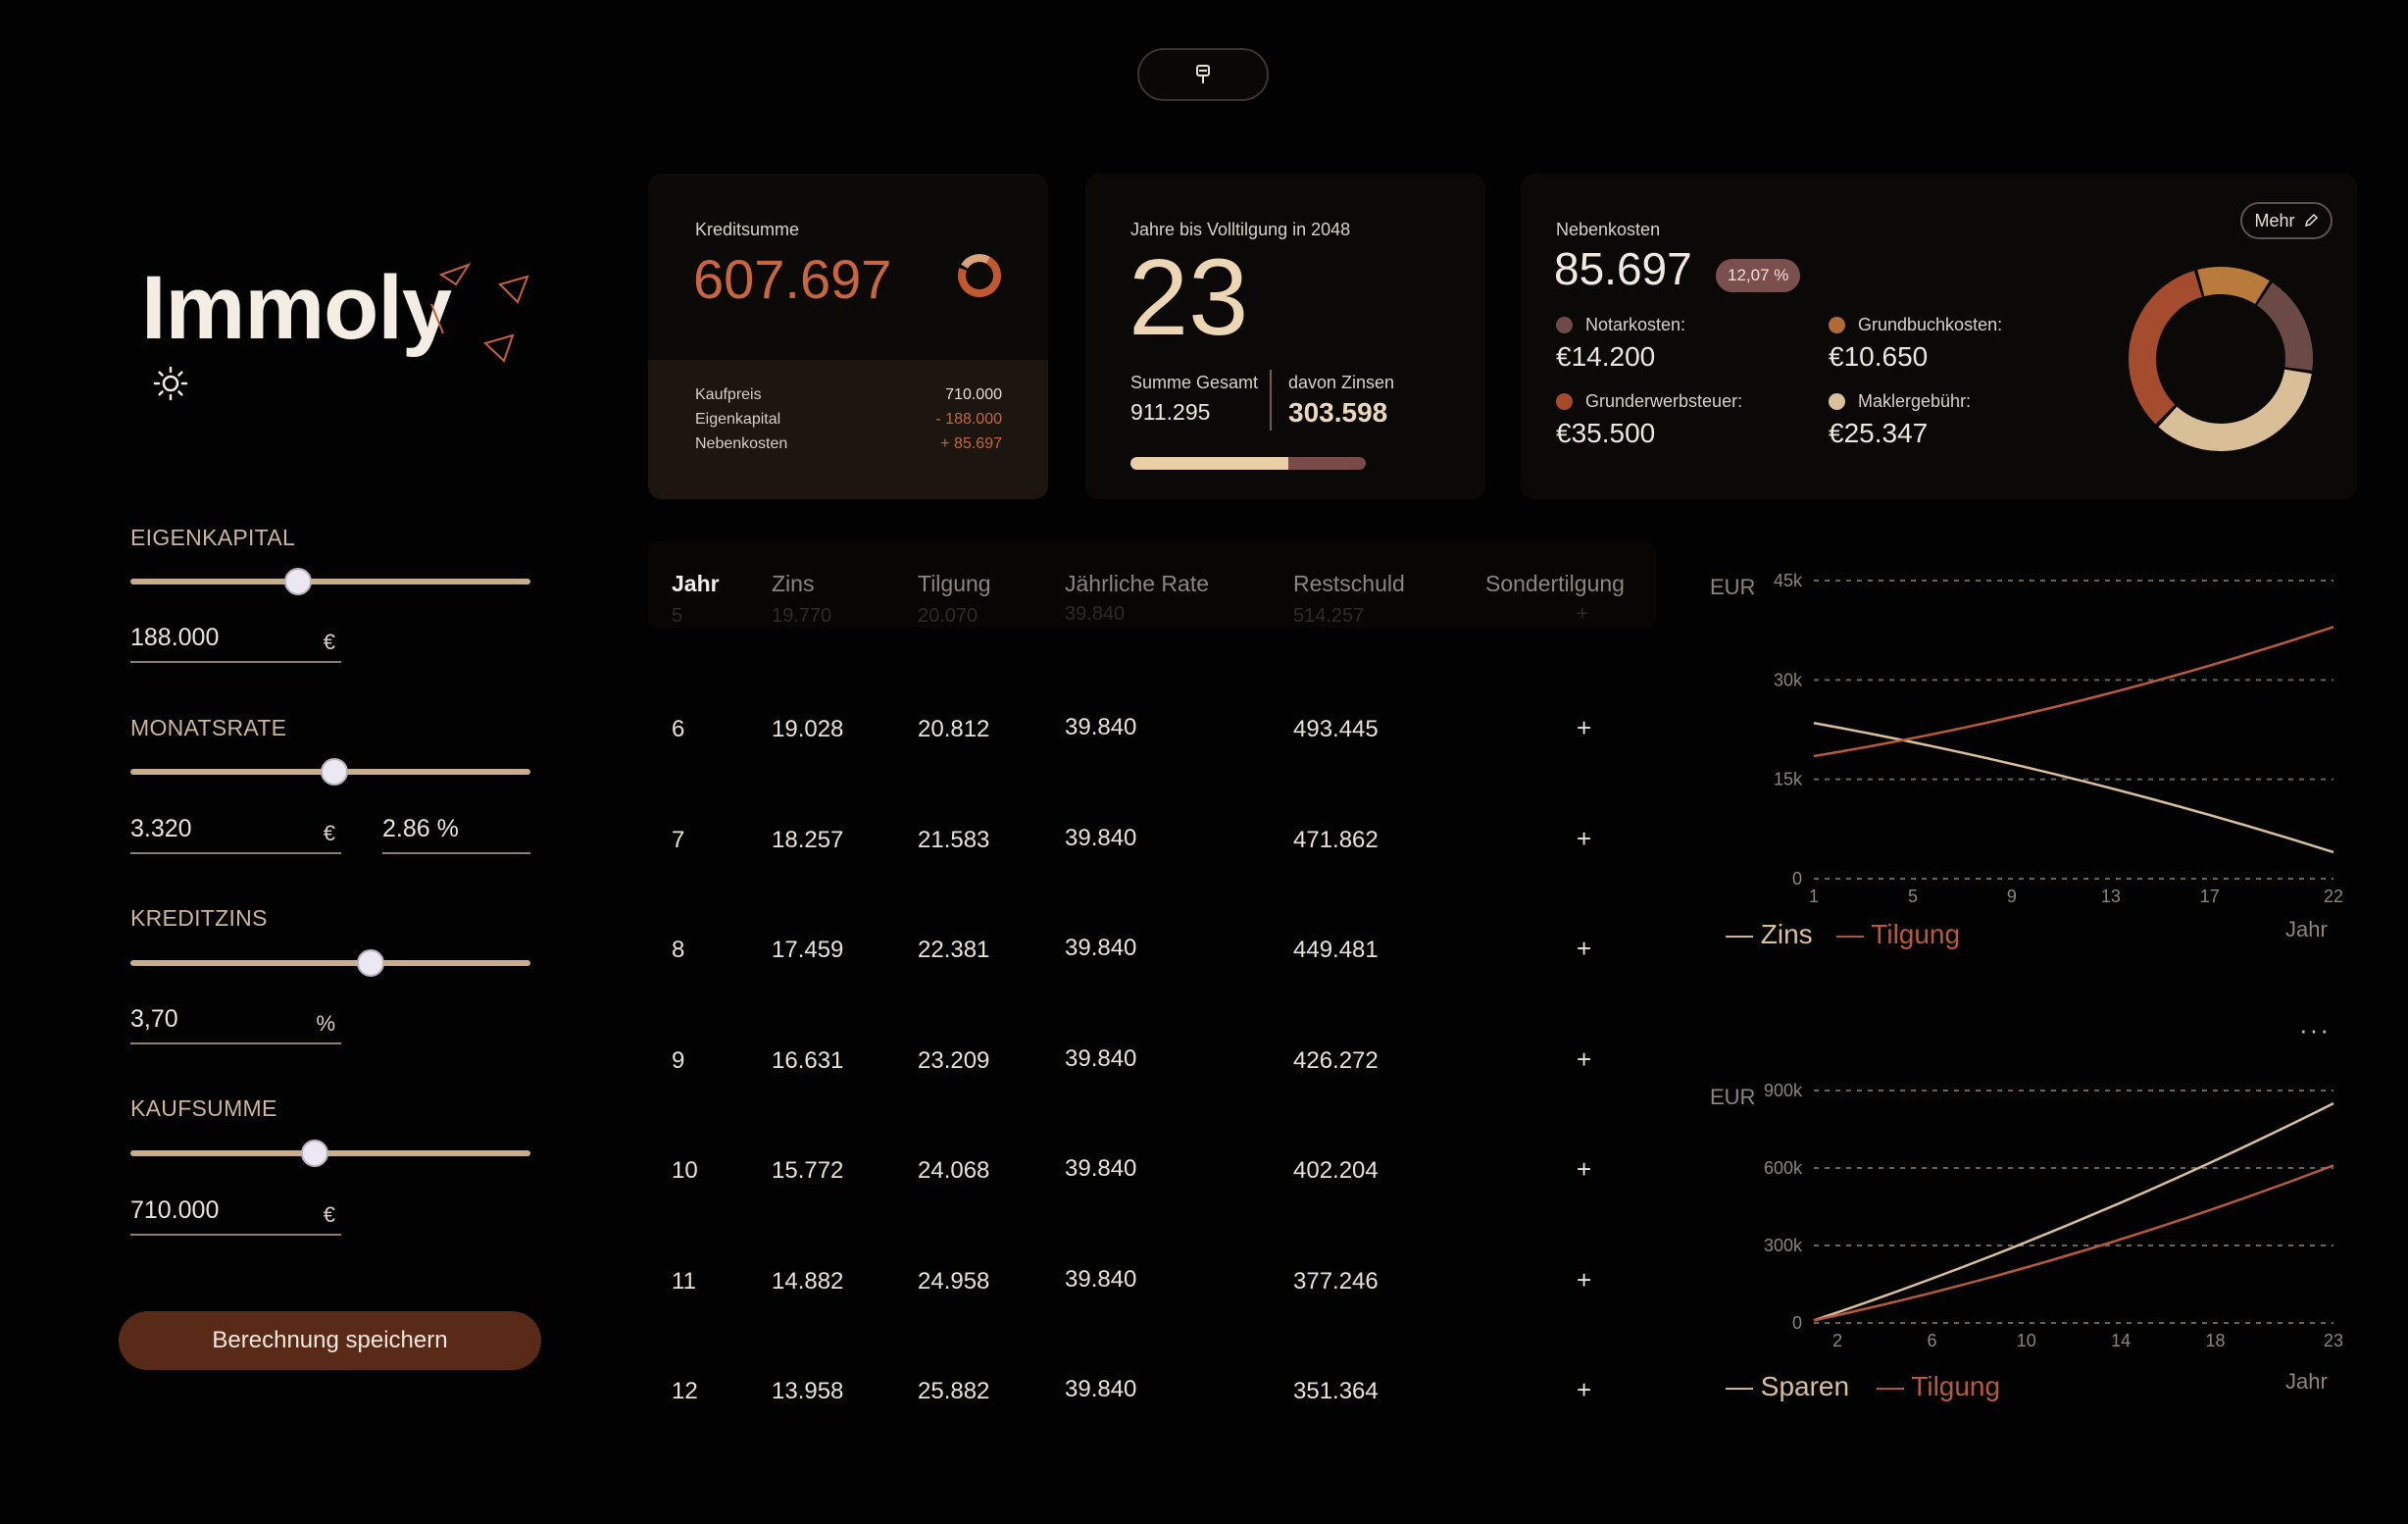 Image resolution: width=2408 pixels, height=1524 pixels. Describe the element at coordinates (161, 829) in the screenshot. I see `monatsrate-value: 3.320` at that location.